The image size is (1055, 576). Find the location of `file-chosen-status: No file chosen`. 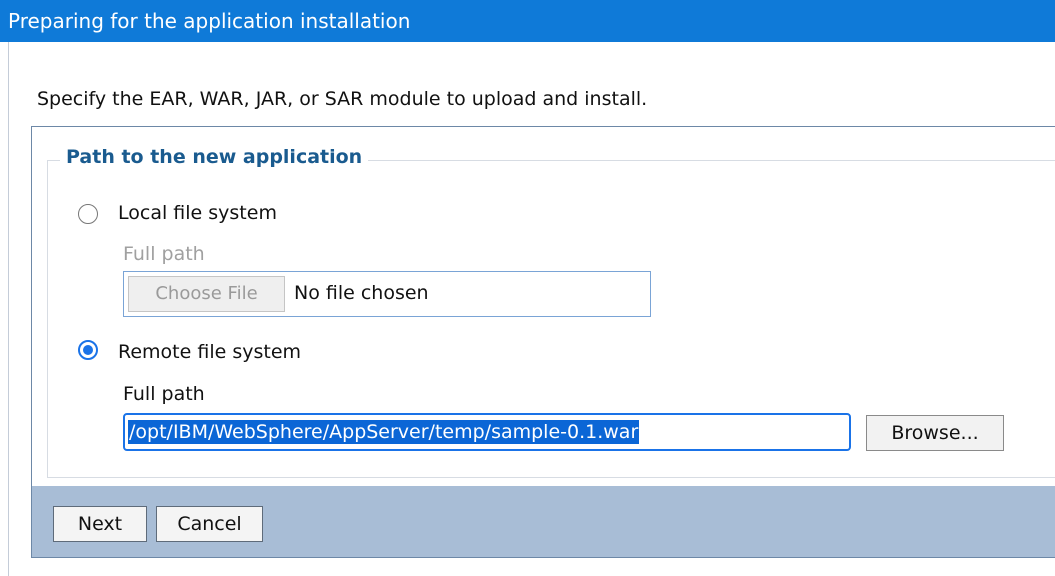

file-chosen-status: No file chosen is located at coordinates (361, 293).